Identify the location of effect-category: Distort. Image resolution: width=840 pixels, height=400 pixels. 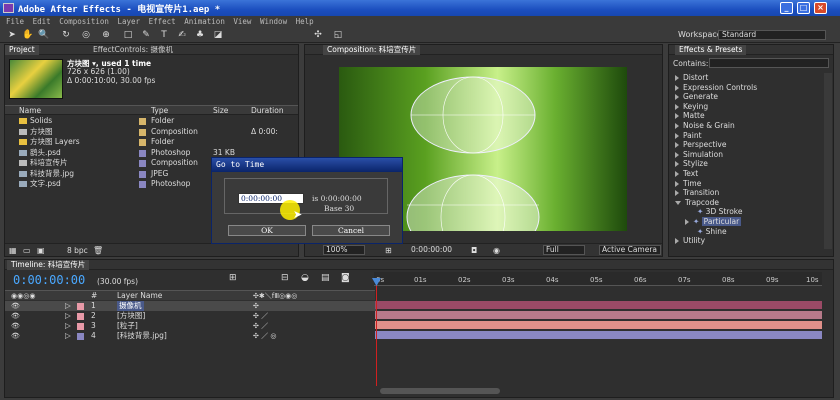
(695, 77).